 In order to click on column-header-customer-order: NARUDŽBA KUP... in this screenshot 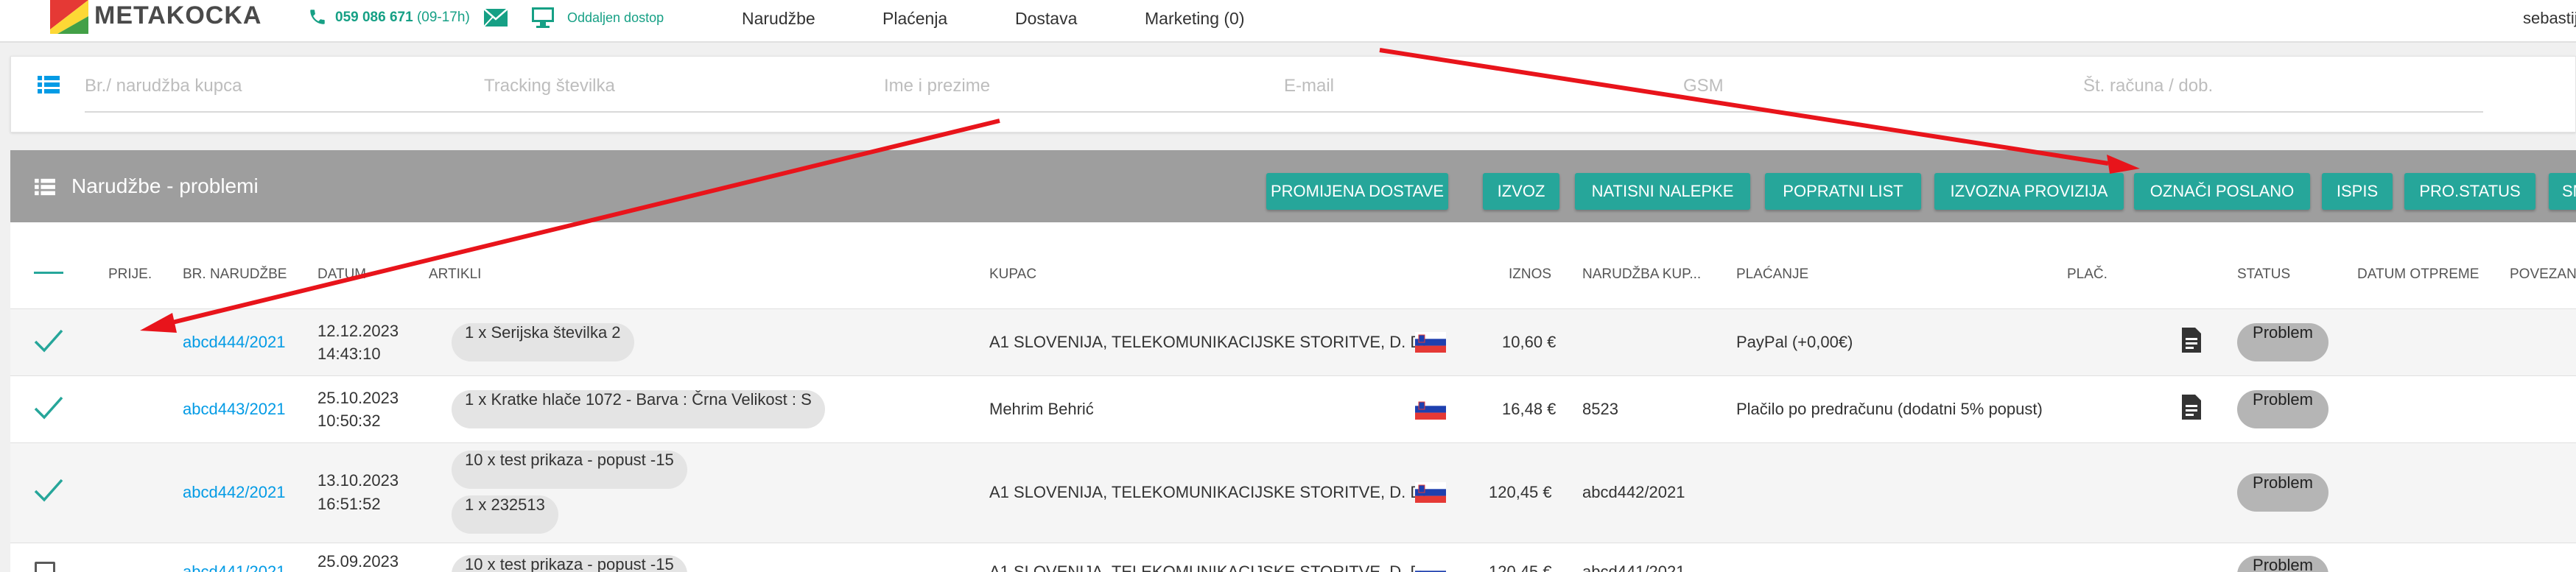, I will do `click(1641, 274)`.